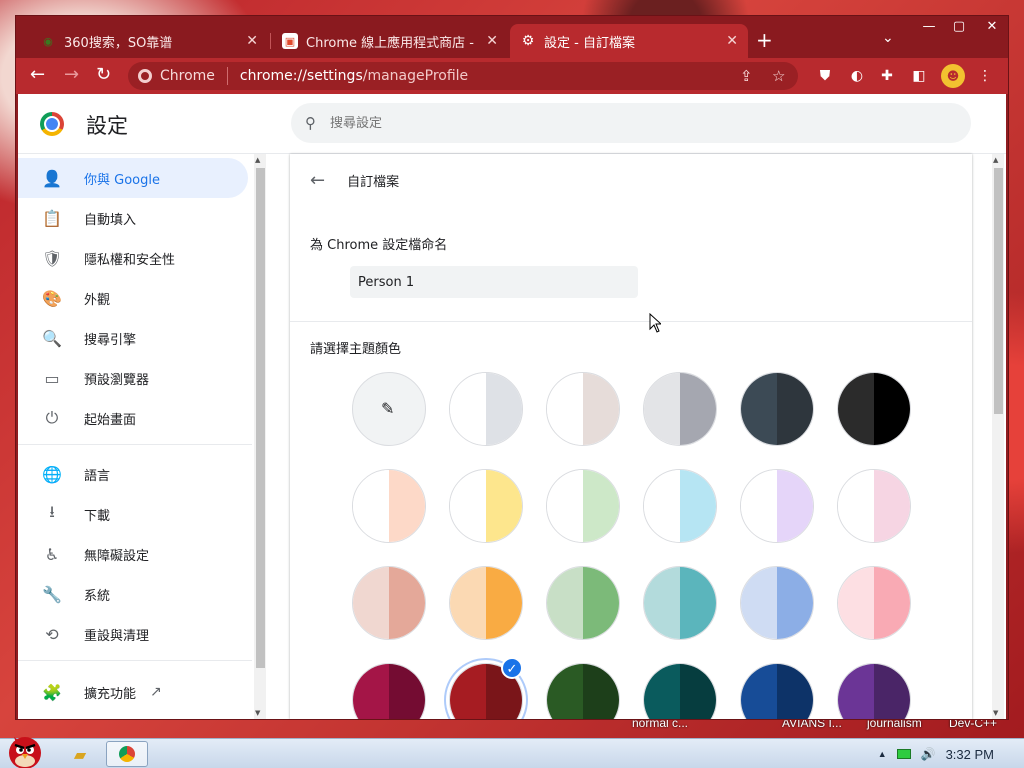 This screenshot has width=1024, height=768. I want to click on show-hidden-icons-icon: ▲, so click(882, 754).